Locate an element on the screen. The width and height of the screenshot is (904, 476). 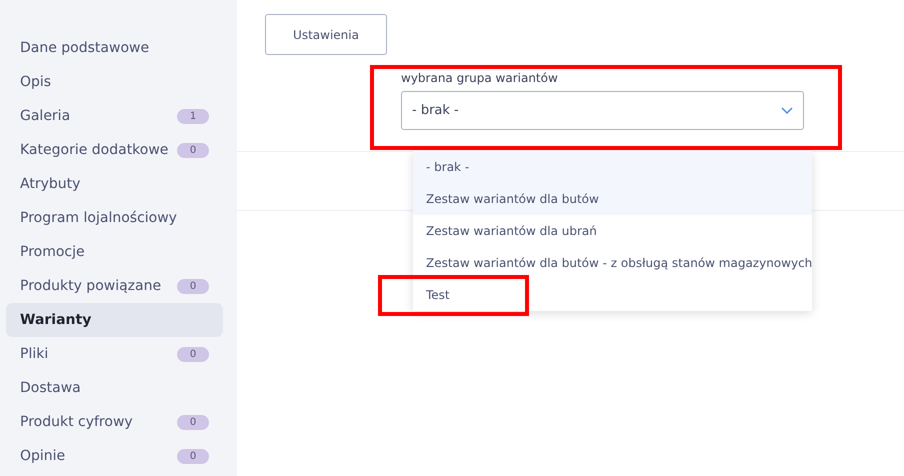
dropdown-option: Test is located at coordinates (612, 295).